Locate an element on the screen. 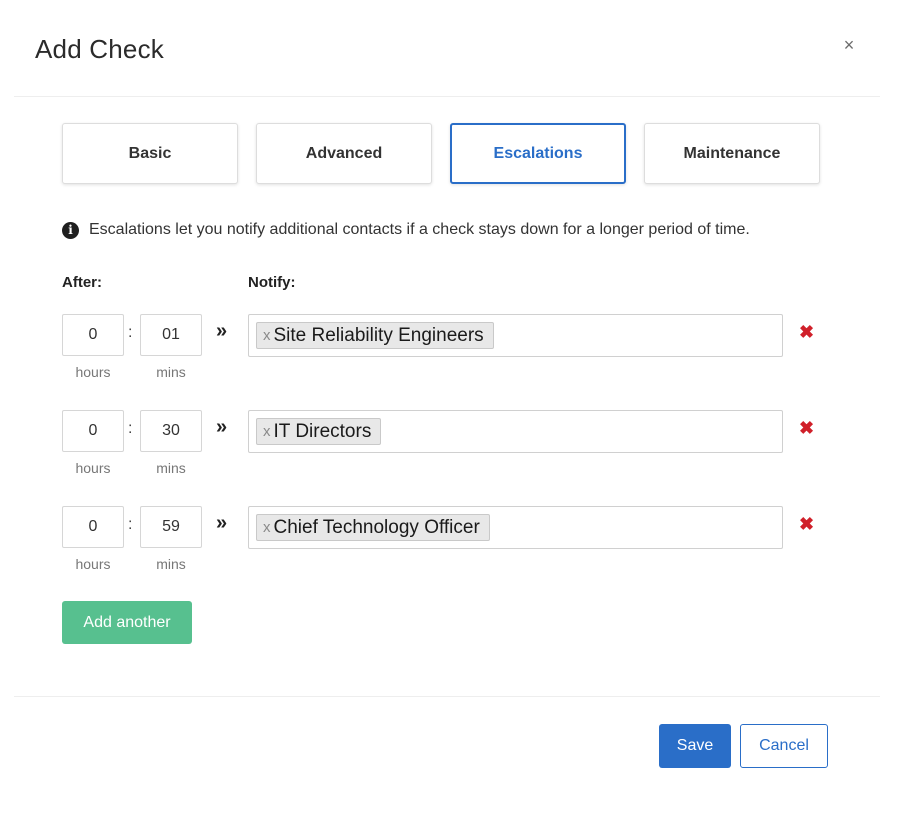  contact-tag: x Site Reliability Engineers is located at coordinates (375, 335).